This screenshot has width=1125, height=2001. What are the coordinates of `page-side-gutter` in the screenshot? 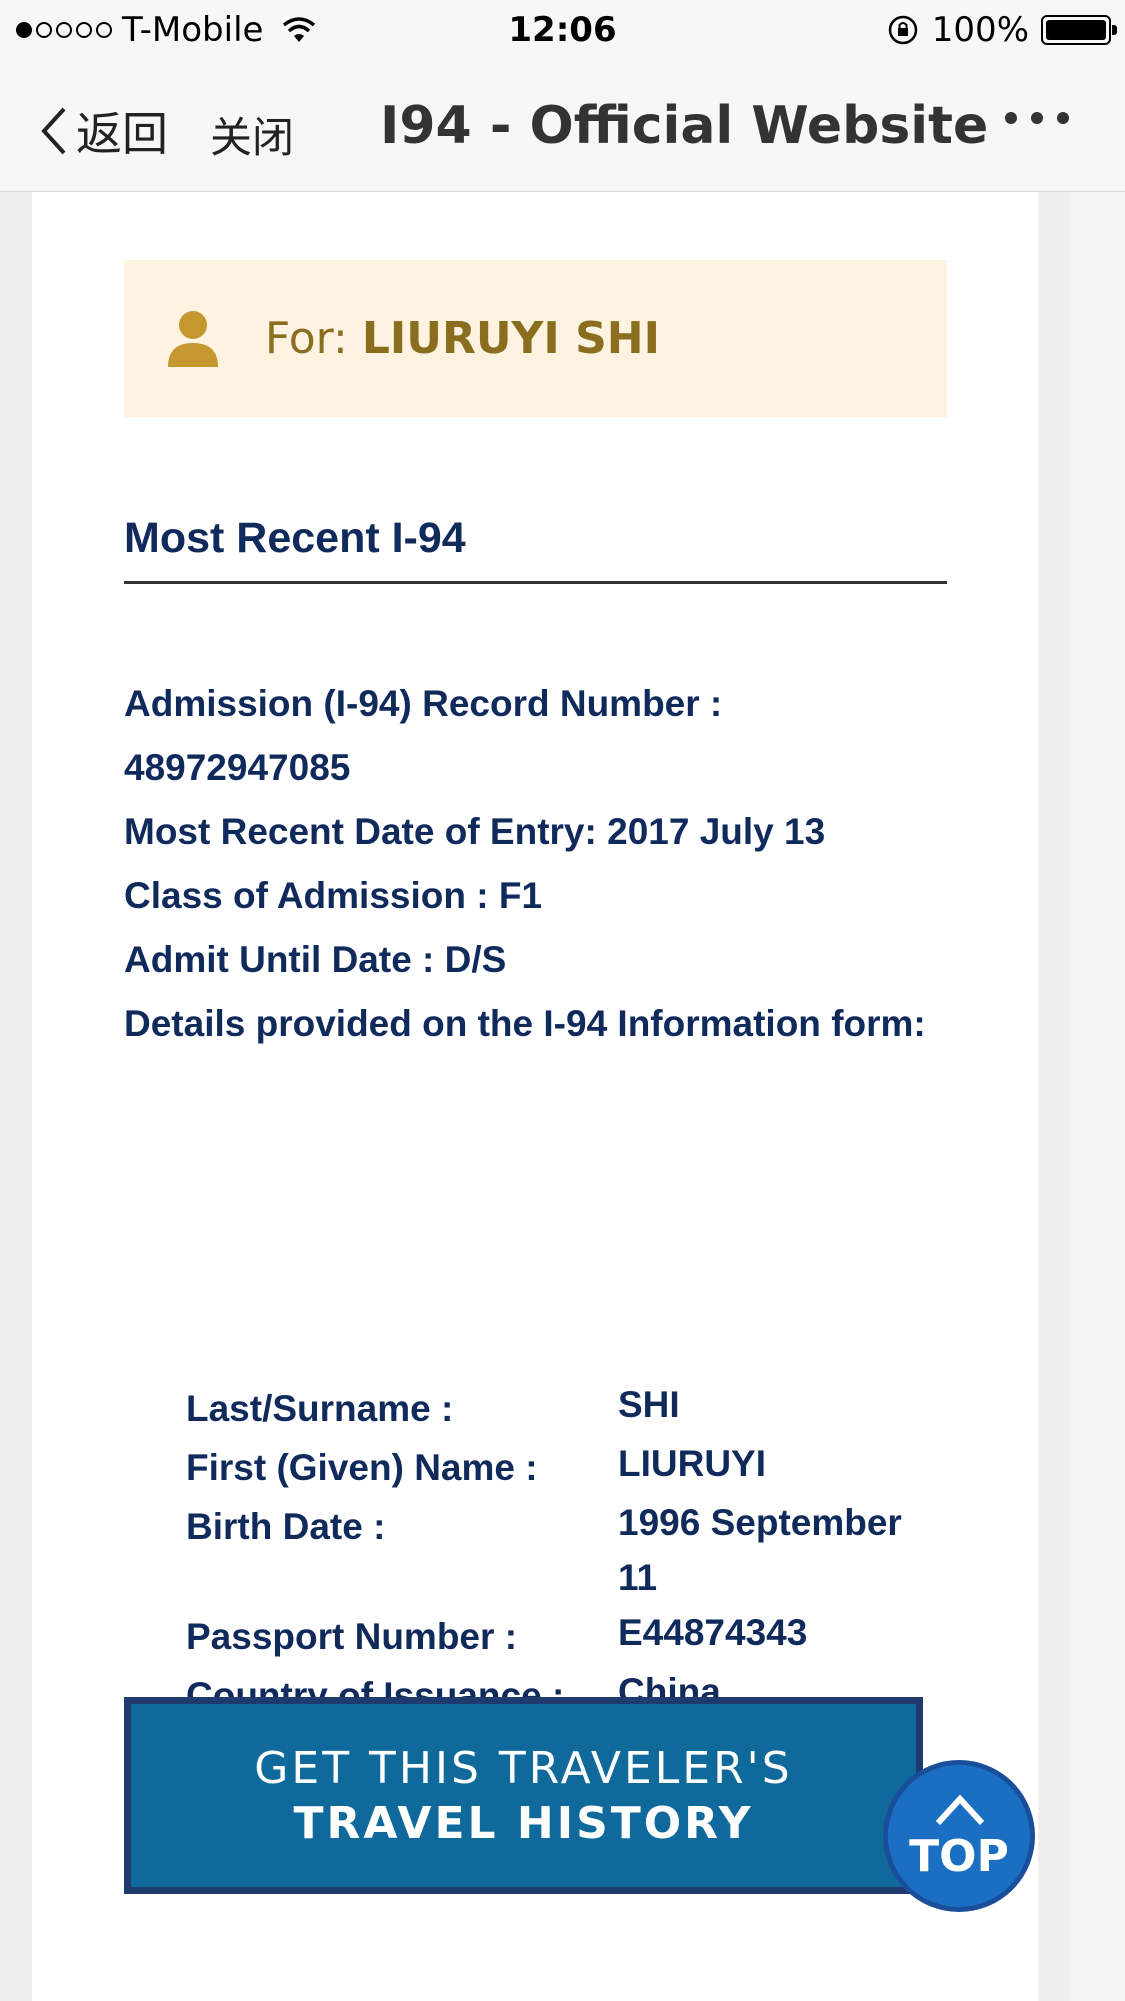 It's located at (1097, 1096).